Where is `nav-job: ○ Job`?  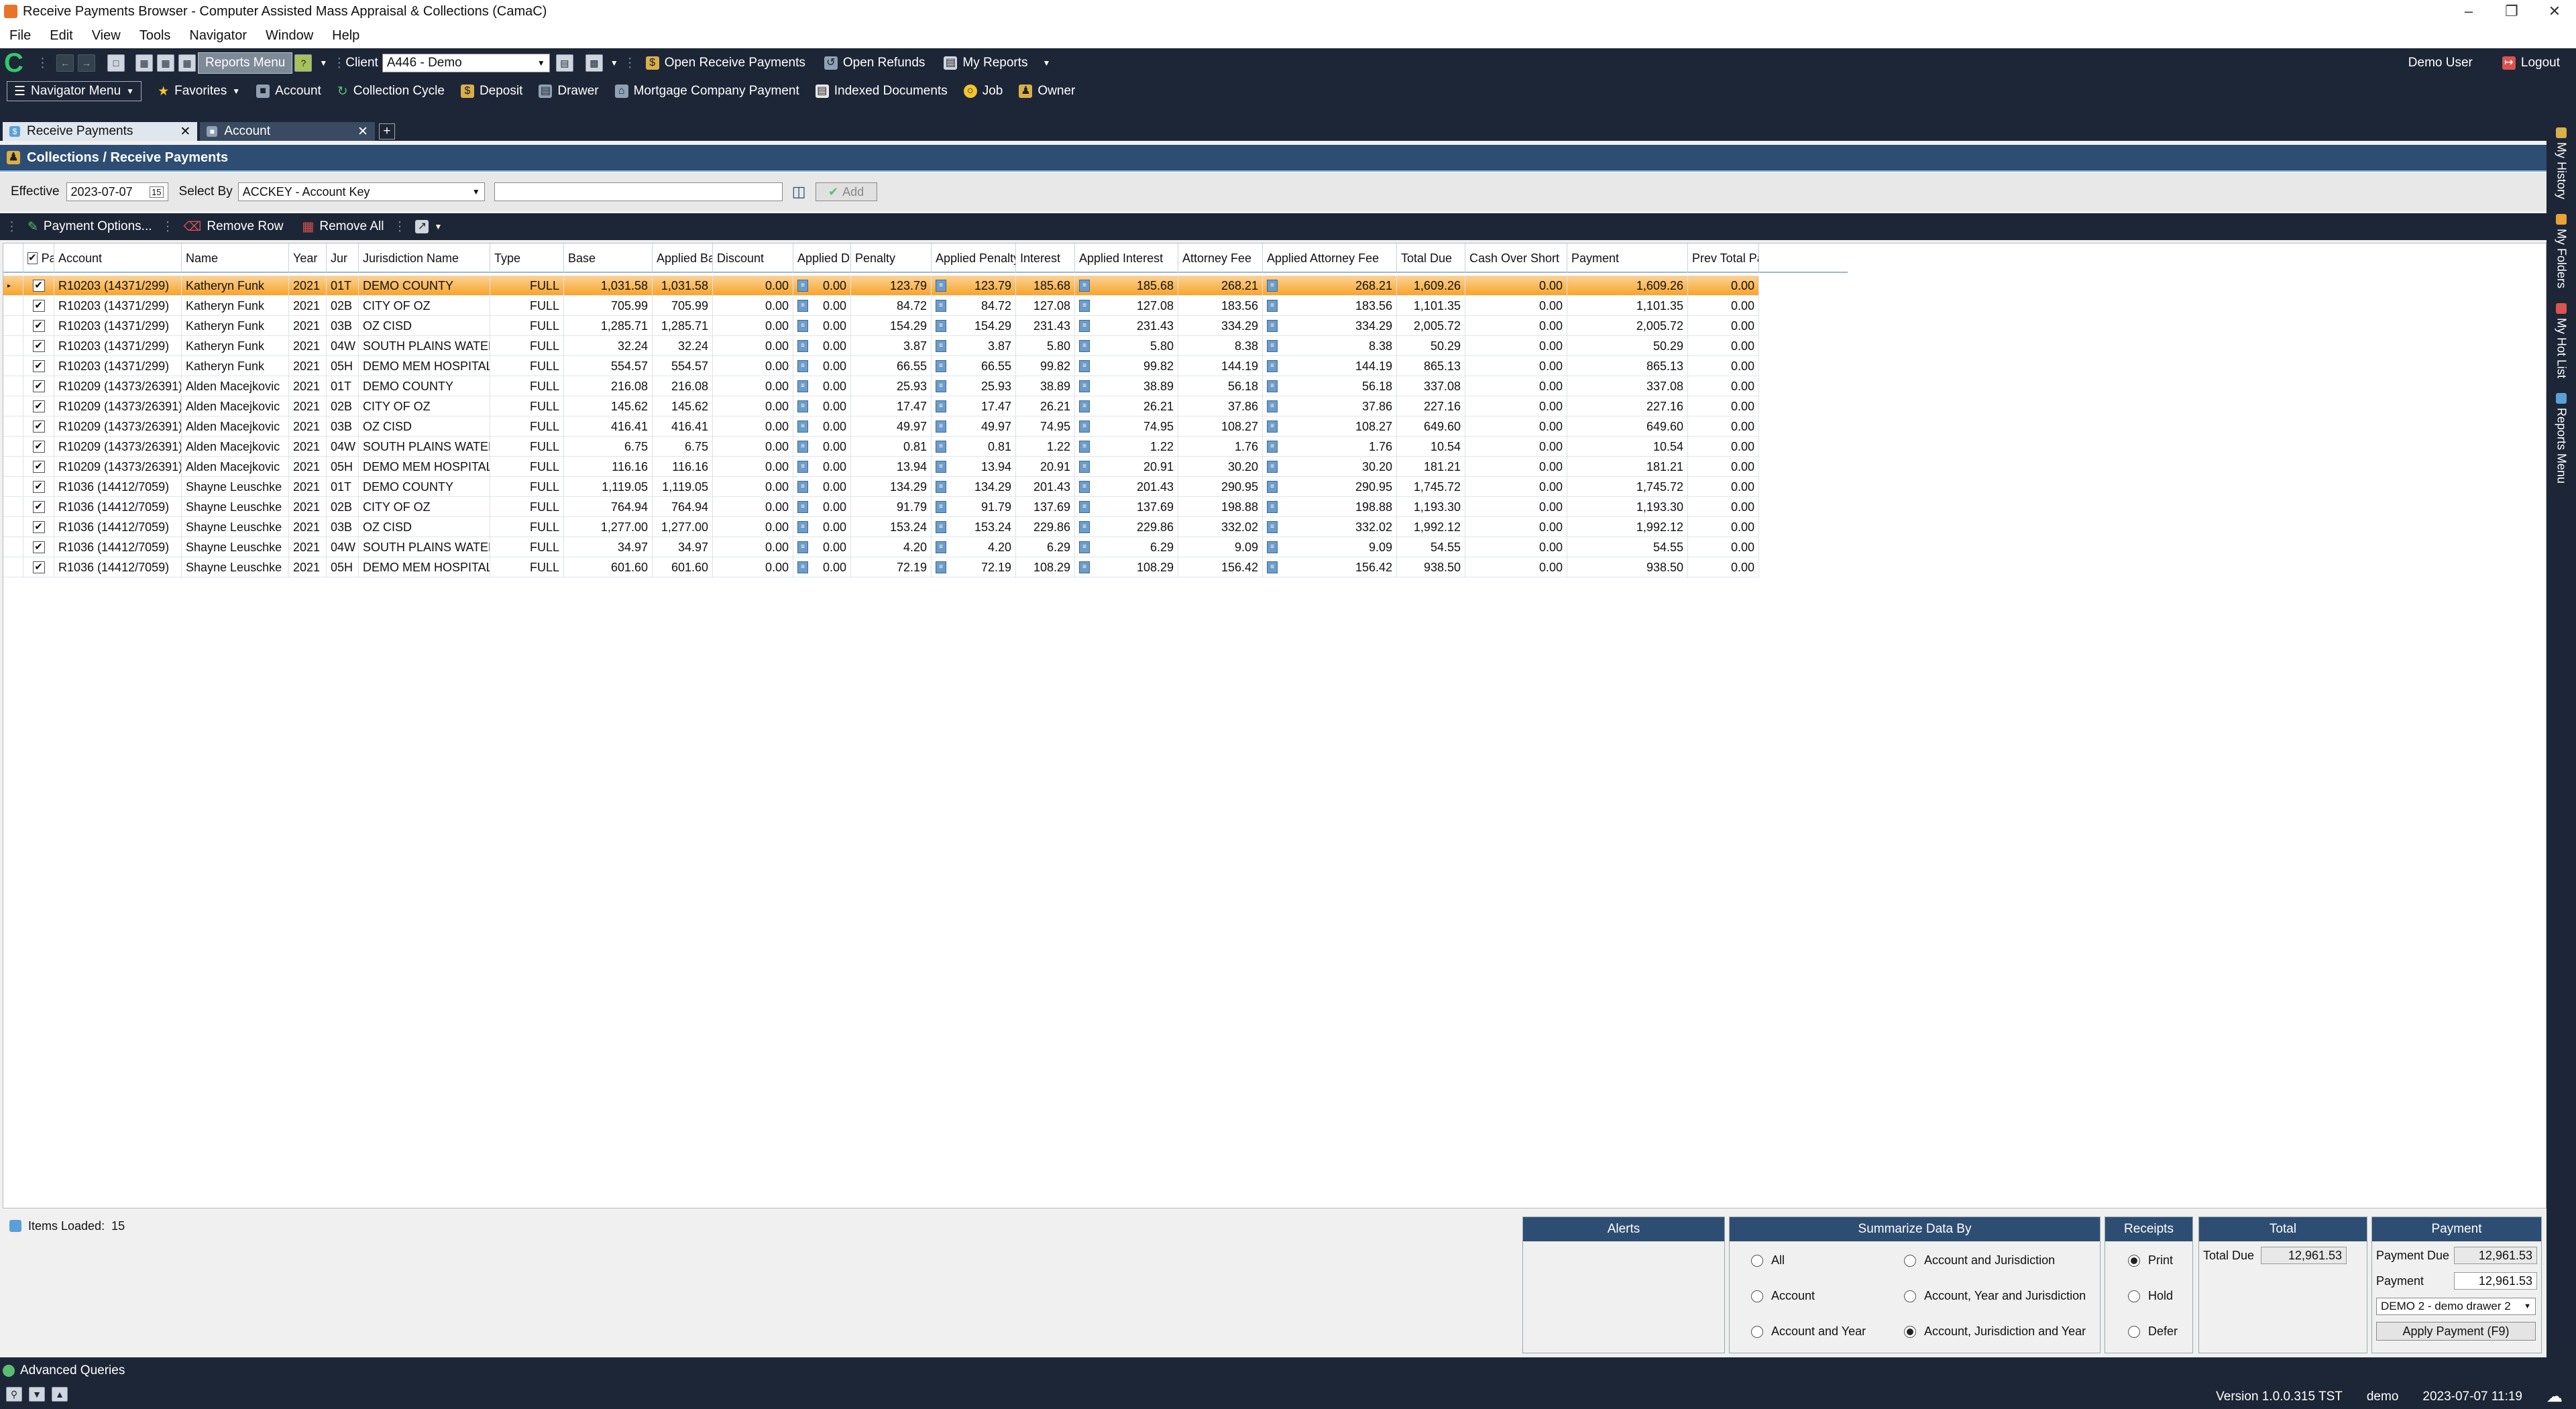 nav-job: ○ Job is located at coordinates (983, 91).